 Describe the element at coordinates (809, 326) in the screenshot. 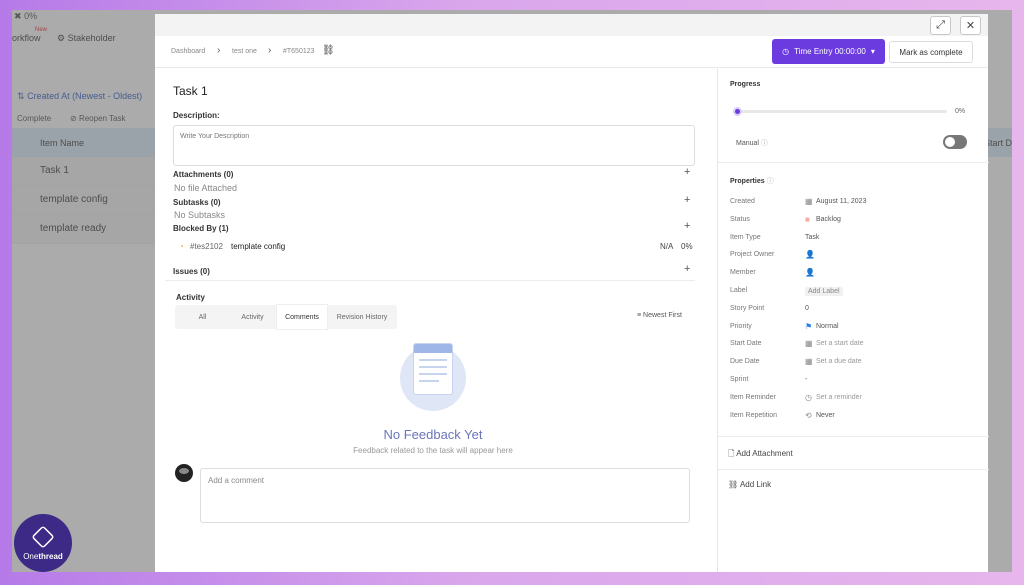

I see `flag-icon: ⚑` at that location.